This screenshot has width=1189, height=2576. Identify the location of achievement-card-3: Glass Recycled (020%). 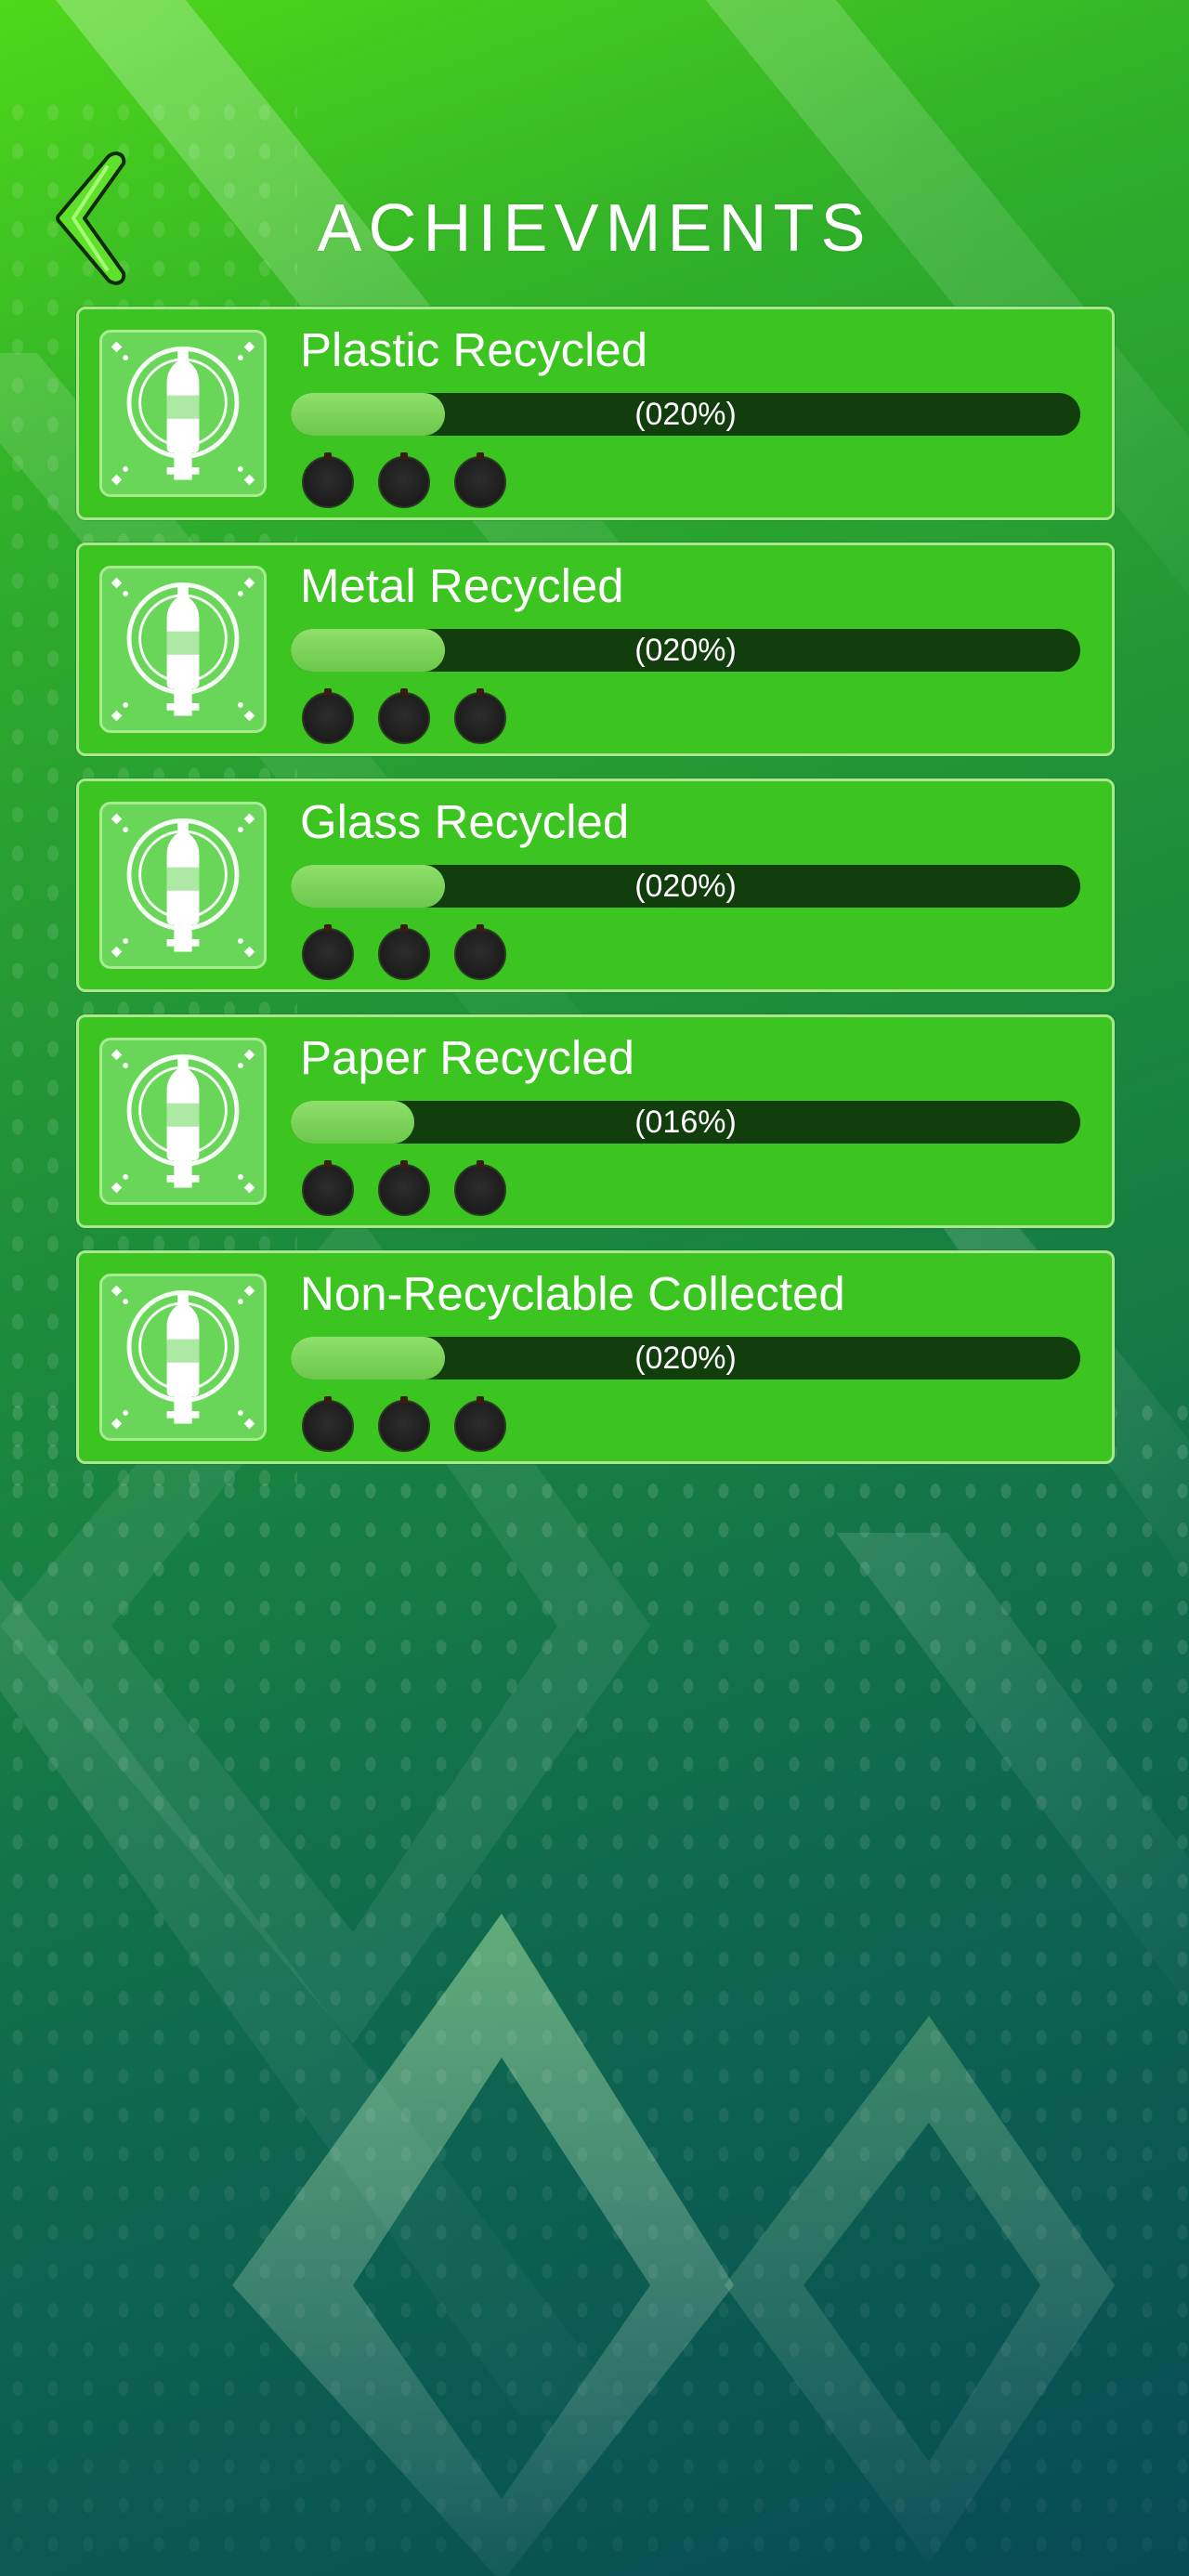
(595, 885).